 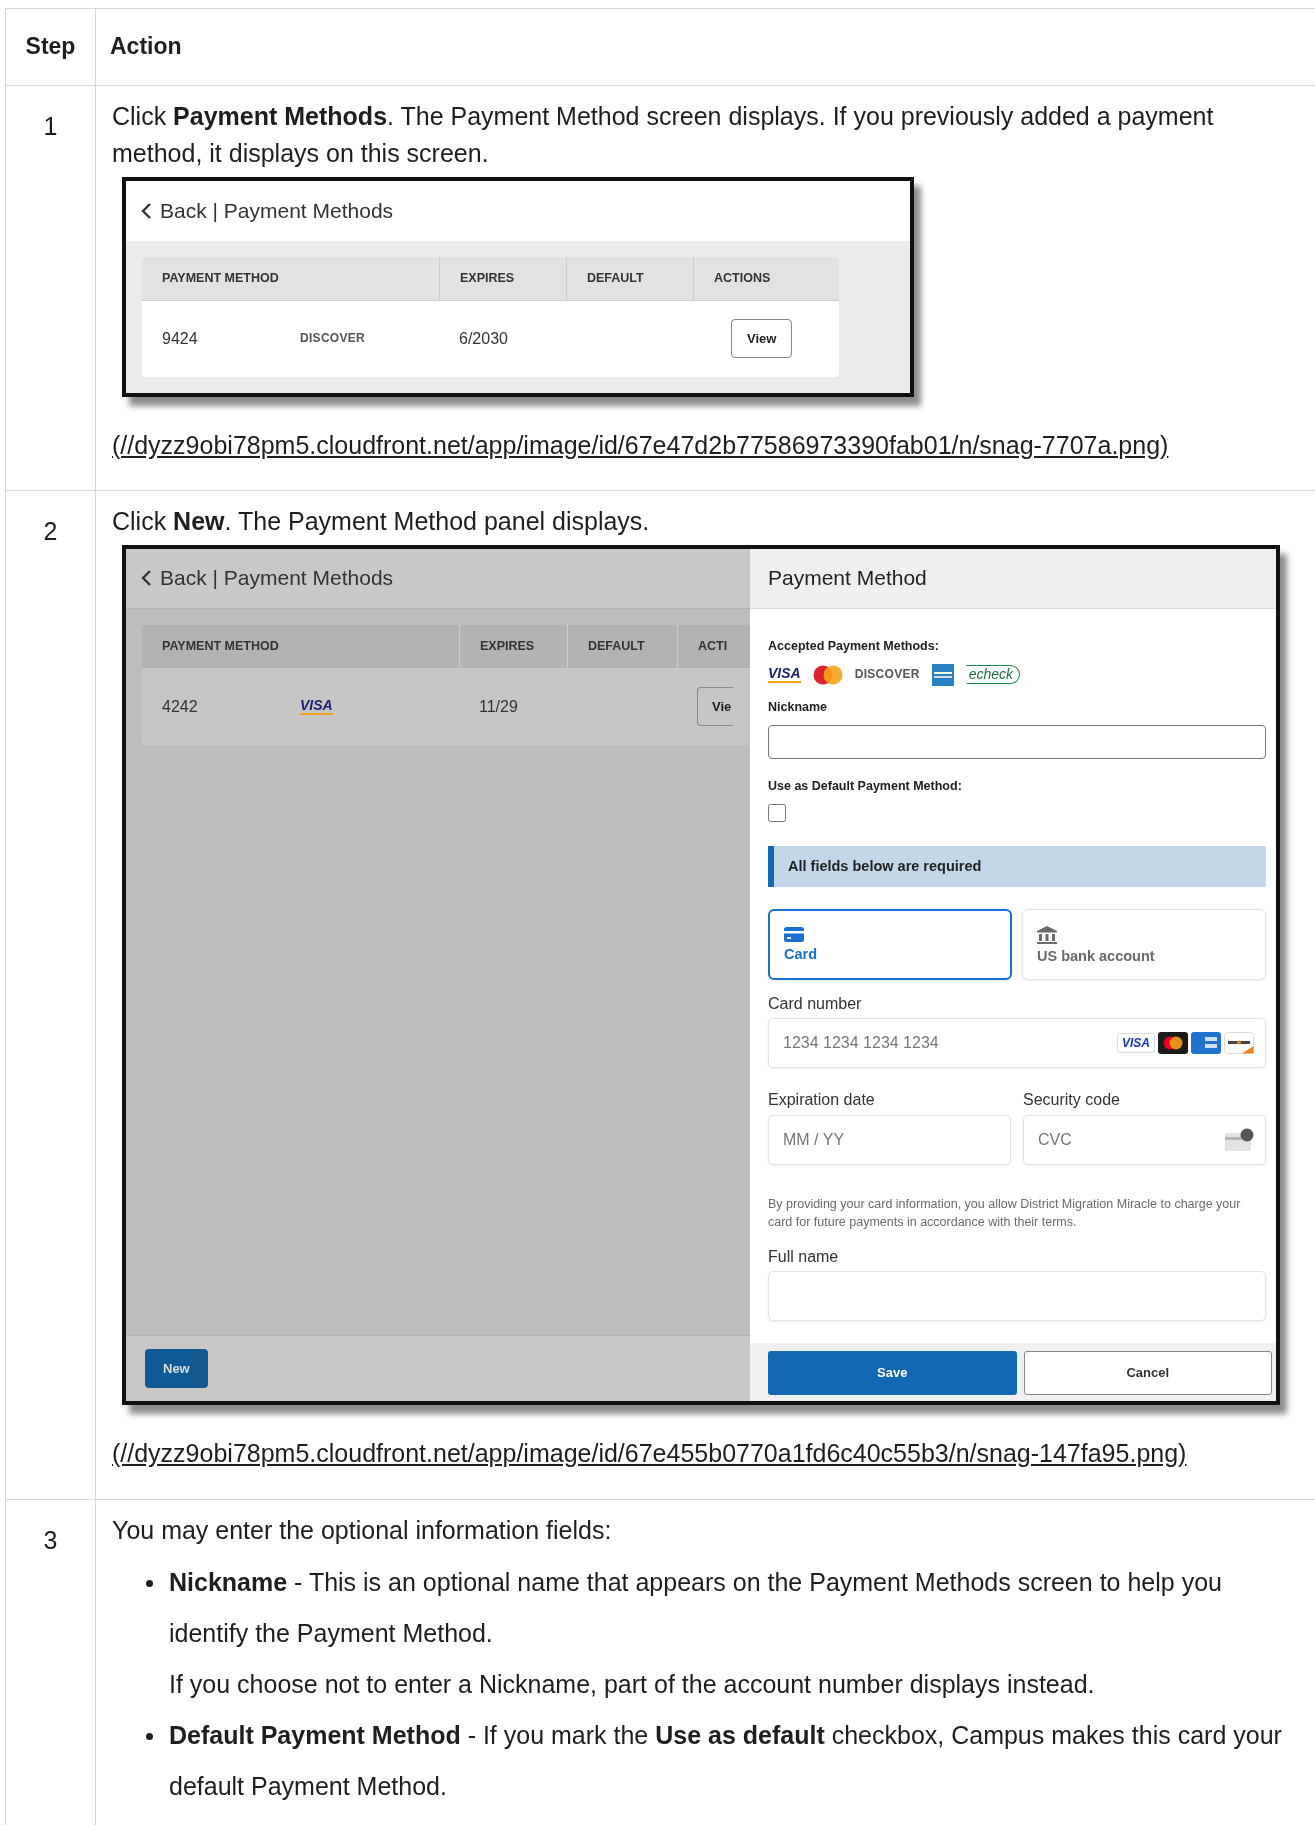 I want to click on instruction-text: Click Payment Methods. The Payment Method screen displays. If you previously added a payment method, it displays on this screen., so click(x=663, y=134).